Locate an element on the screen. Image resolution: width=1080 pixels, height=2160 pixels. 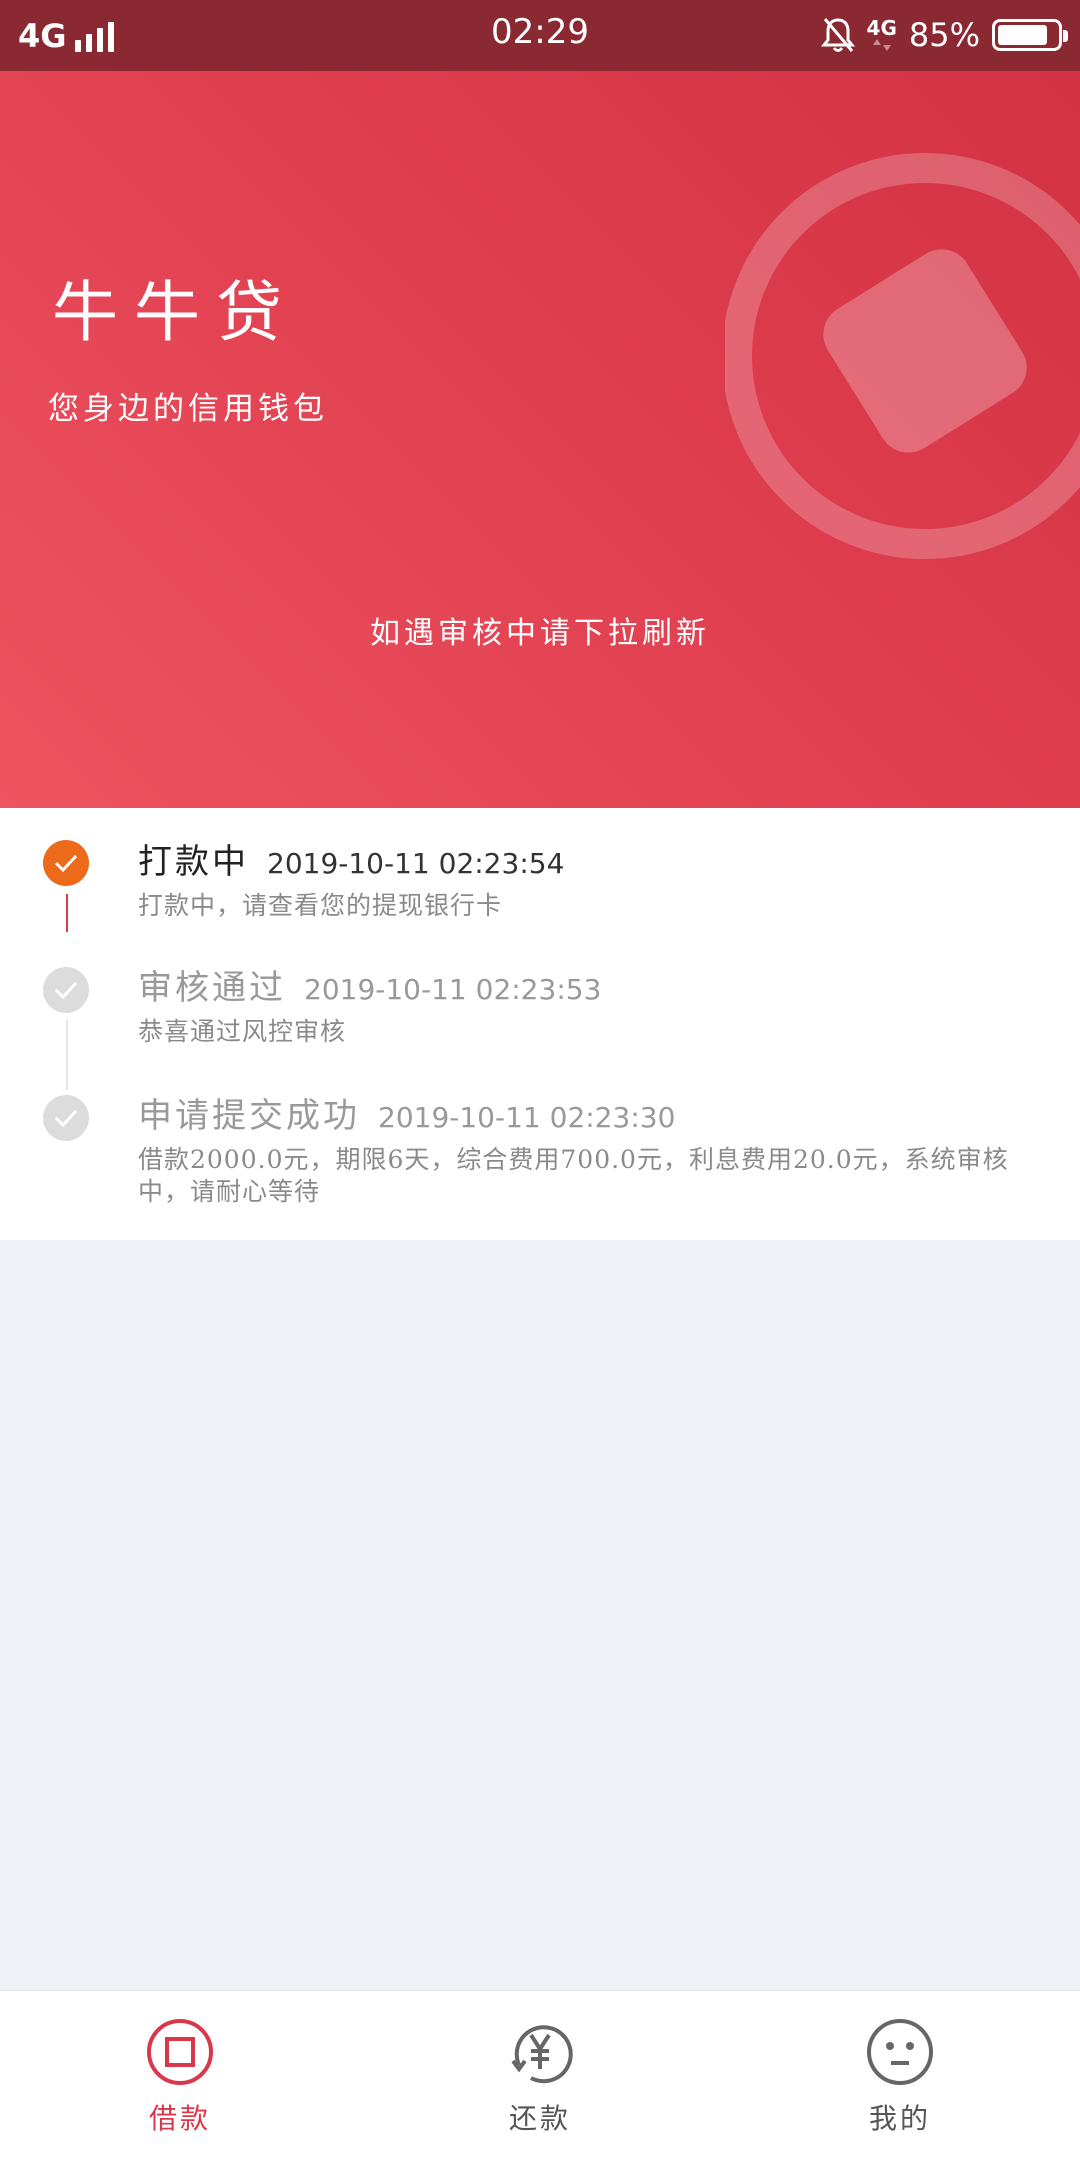
status-bar: 4G 02:29 4G 85% is located at coordinates (540, 35).